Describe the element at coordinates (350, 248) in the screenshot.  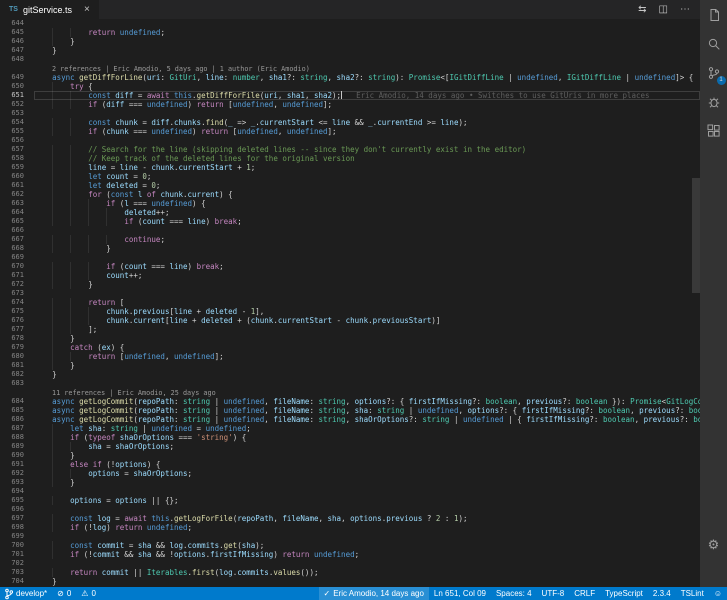
I see `code-line: 668 }` at that location.